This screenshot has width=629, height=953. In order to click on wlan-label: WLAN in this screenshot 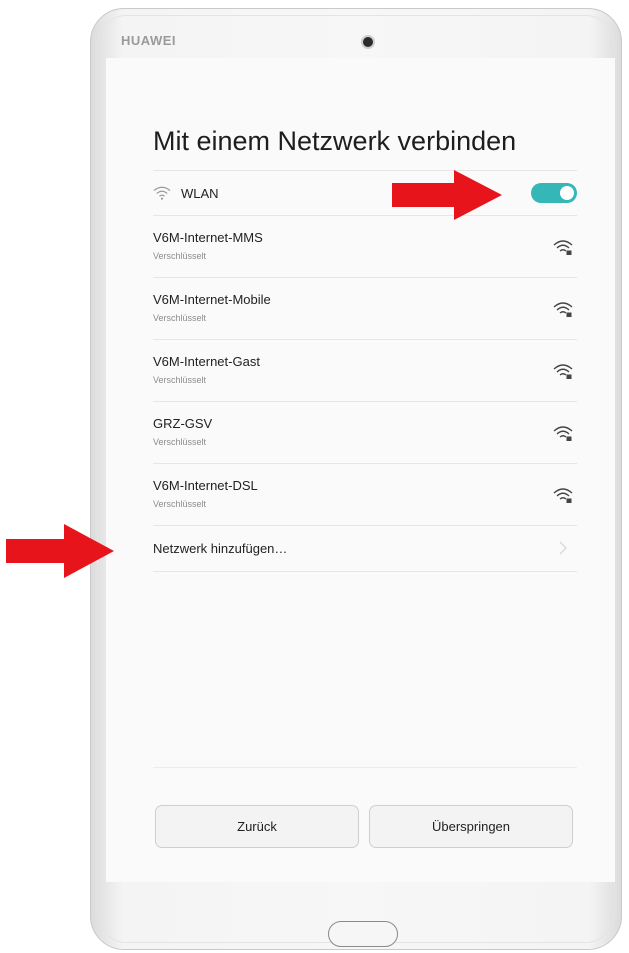, I will do `click(200, 193)`.